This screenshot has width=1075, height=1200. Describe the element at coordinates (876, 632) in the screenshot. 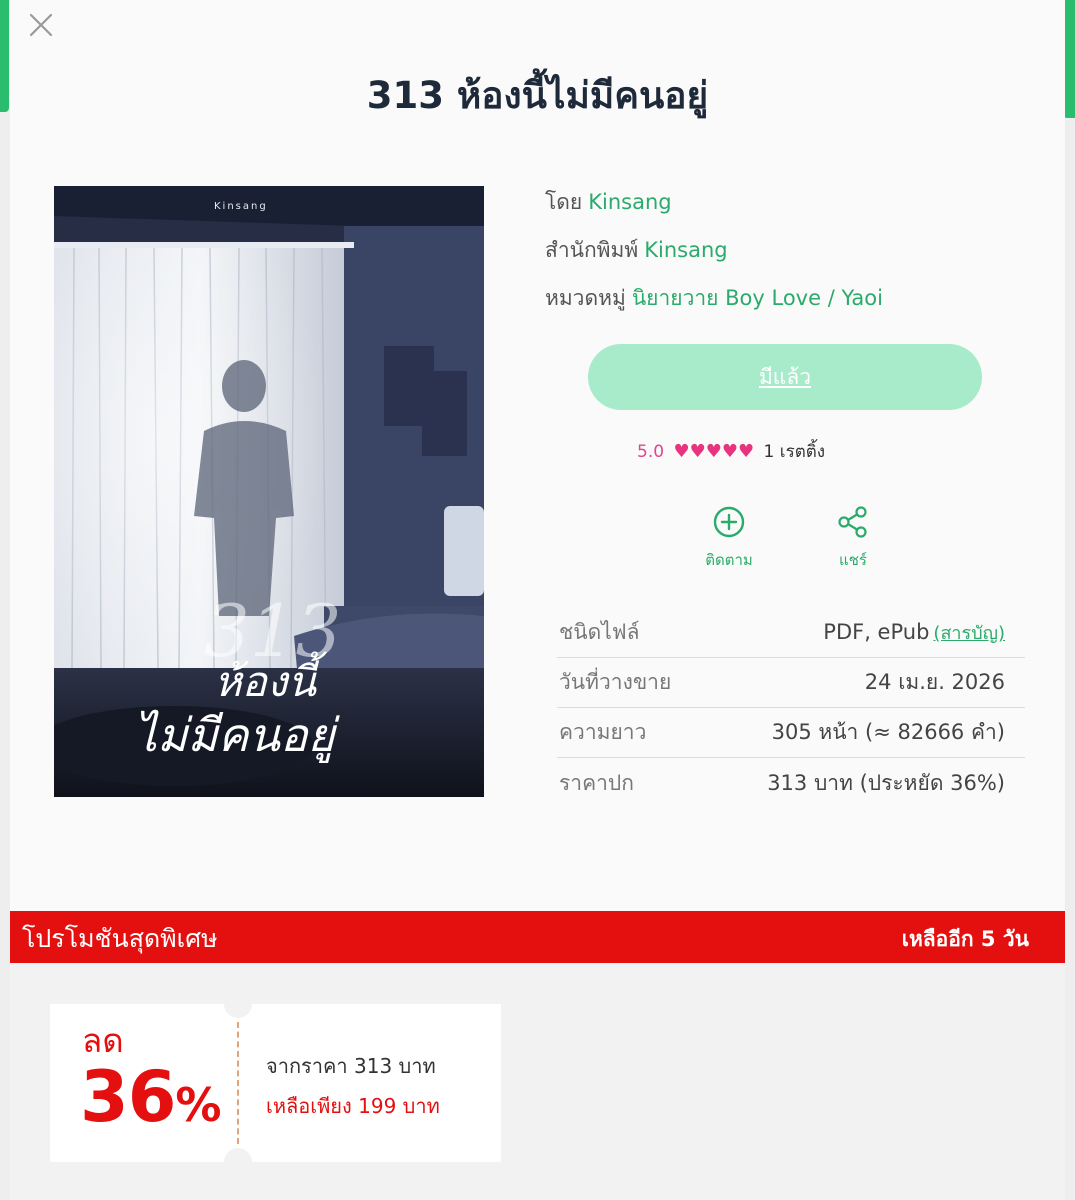

I see `file-type-value: PDF, ePub` at that location.